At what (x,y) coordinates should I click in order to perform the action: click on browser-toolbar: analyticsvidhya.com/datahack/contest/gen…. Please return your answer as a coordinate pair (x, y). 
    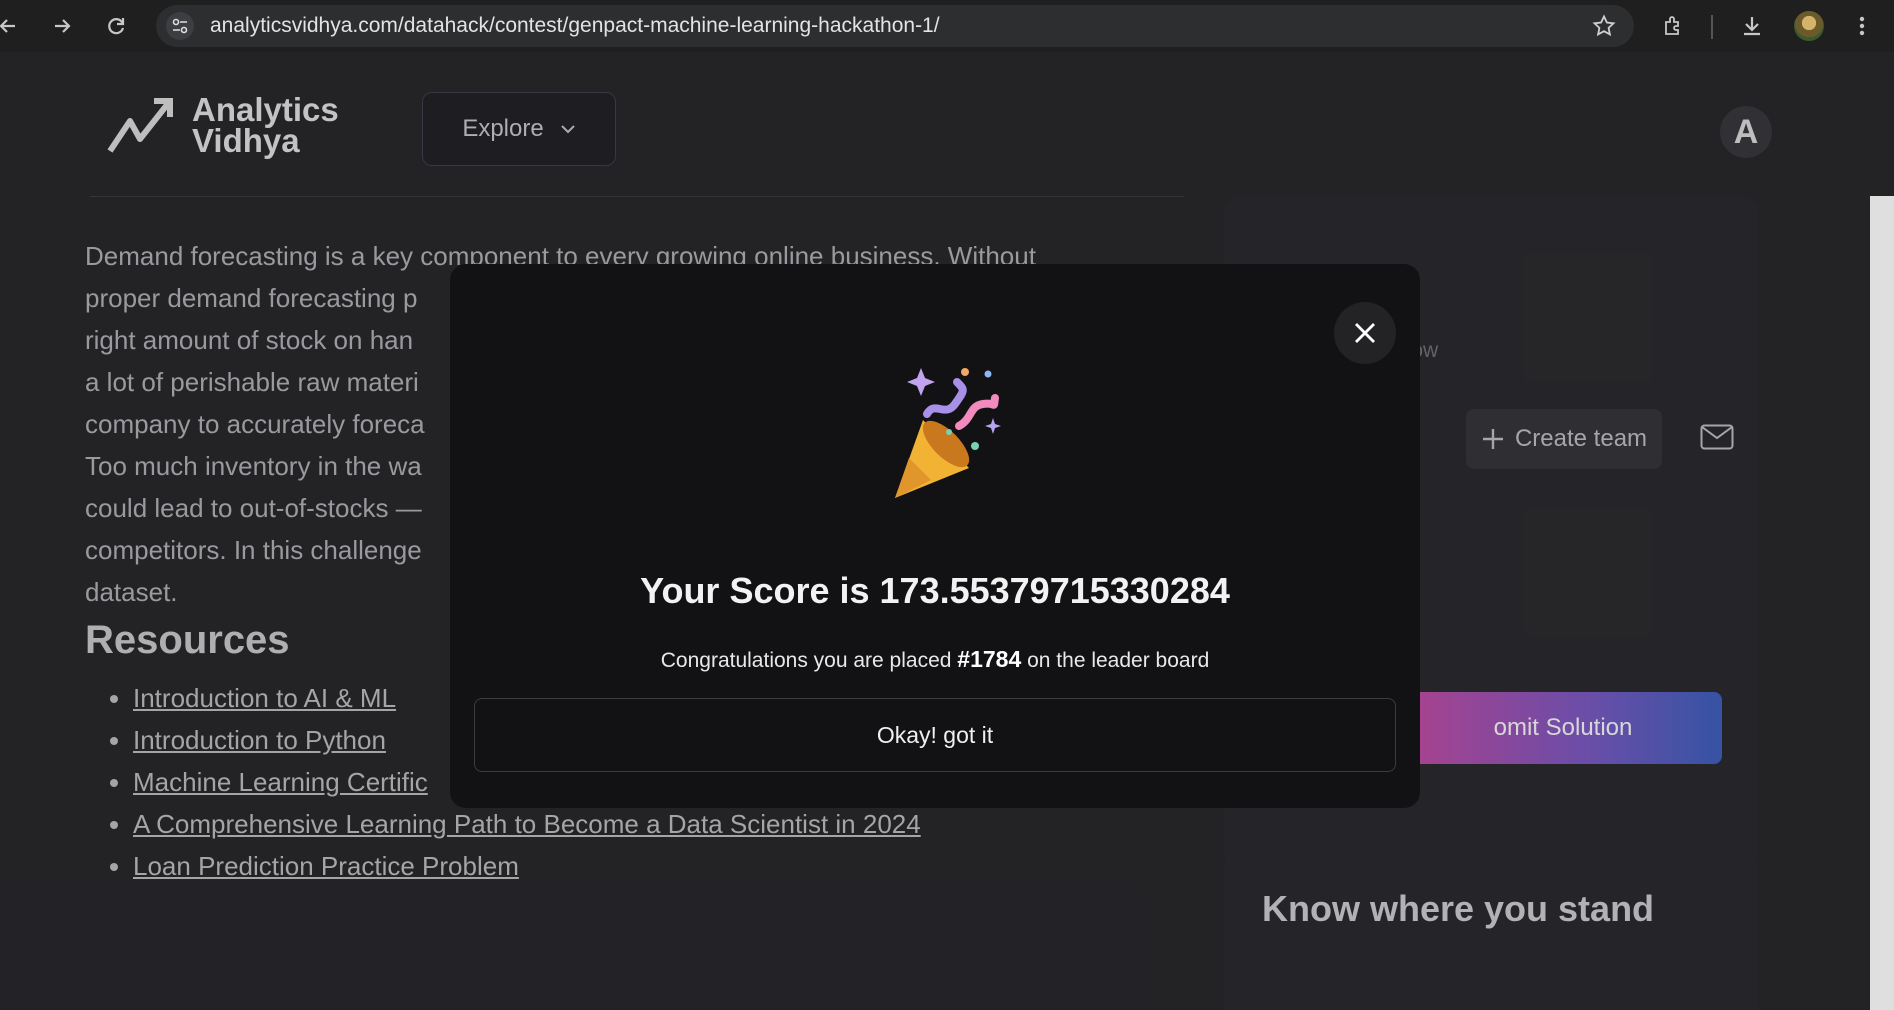
    Looking at the image, I should click on (947, 26).